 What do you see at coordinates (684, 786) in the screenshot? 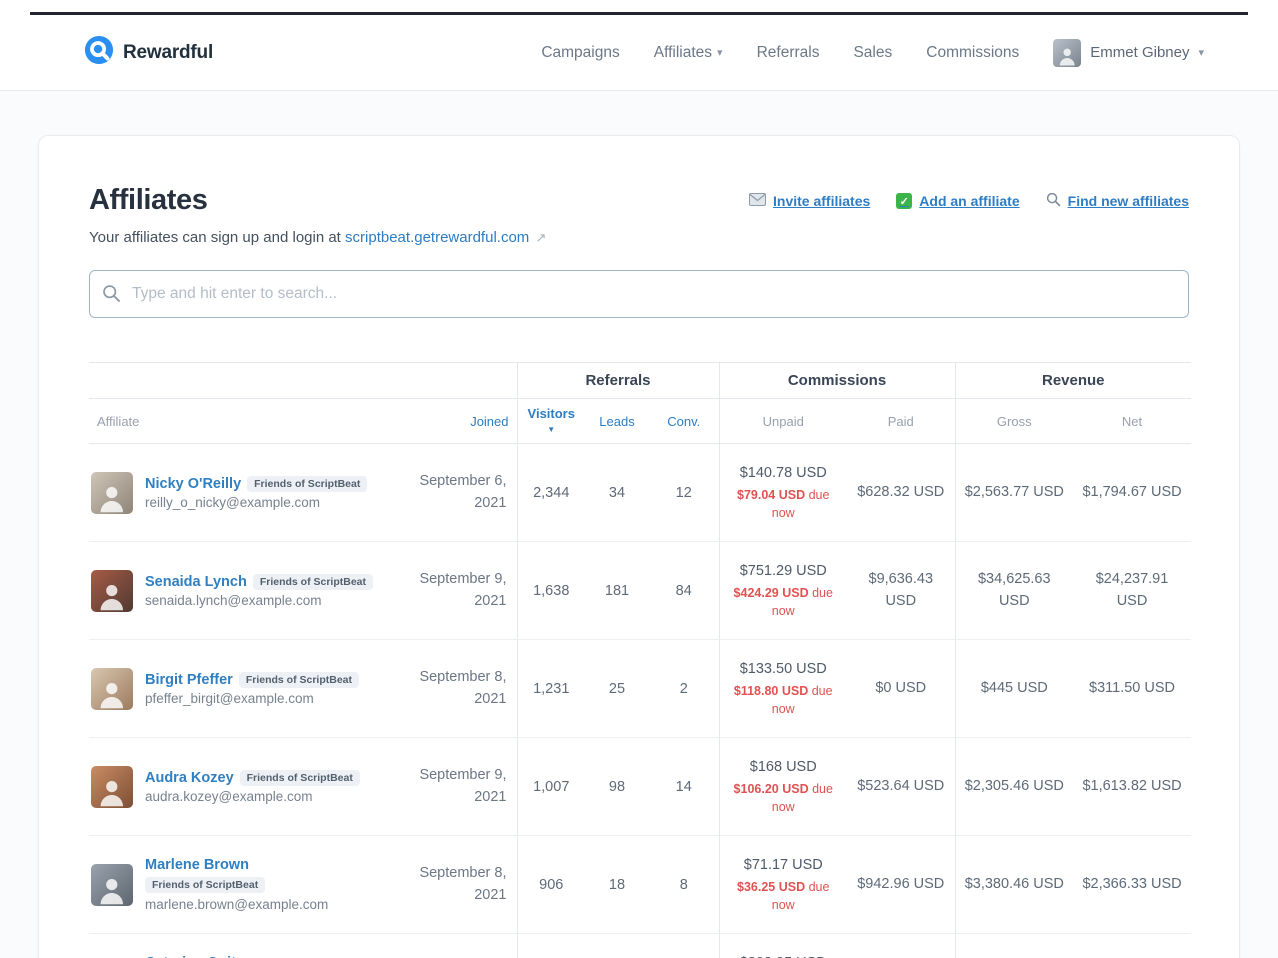
I see `conv-cell: 14` at bounding box center [684, 786].